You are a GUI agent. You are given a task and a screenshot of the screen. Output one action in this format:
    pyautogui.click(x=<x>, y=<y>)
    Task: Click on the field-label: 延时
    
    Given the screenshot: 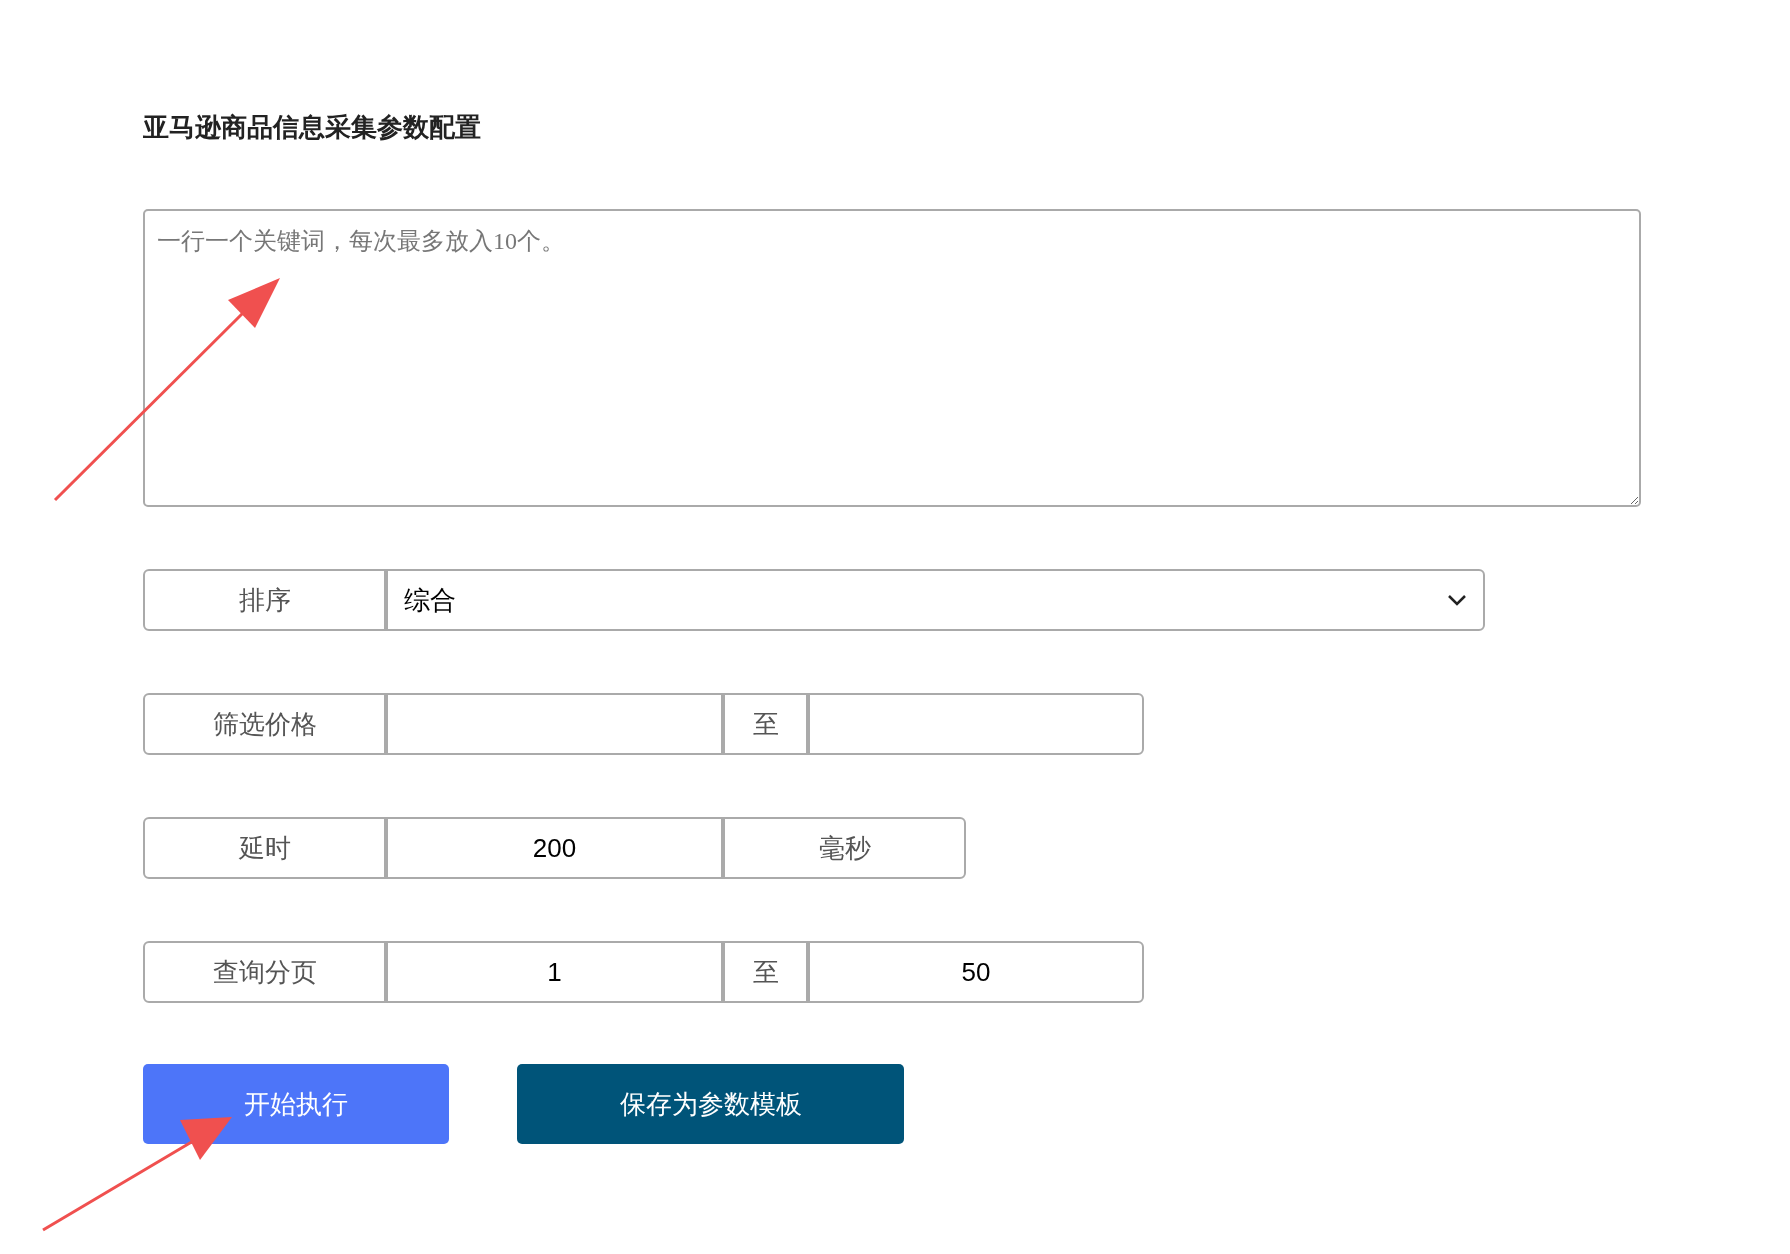 What is the action you would take?
    pyautogui.click(x=264, y=848)
    